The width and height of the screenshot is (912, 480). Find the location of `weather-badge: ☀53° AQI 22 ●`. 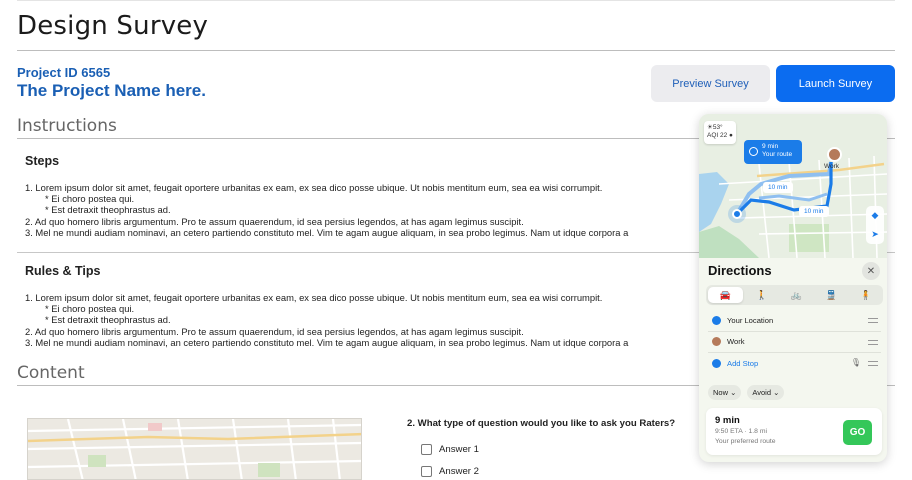

weather-badge: ☀53° AQI 22 ● is located at coordinates (720, 132).